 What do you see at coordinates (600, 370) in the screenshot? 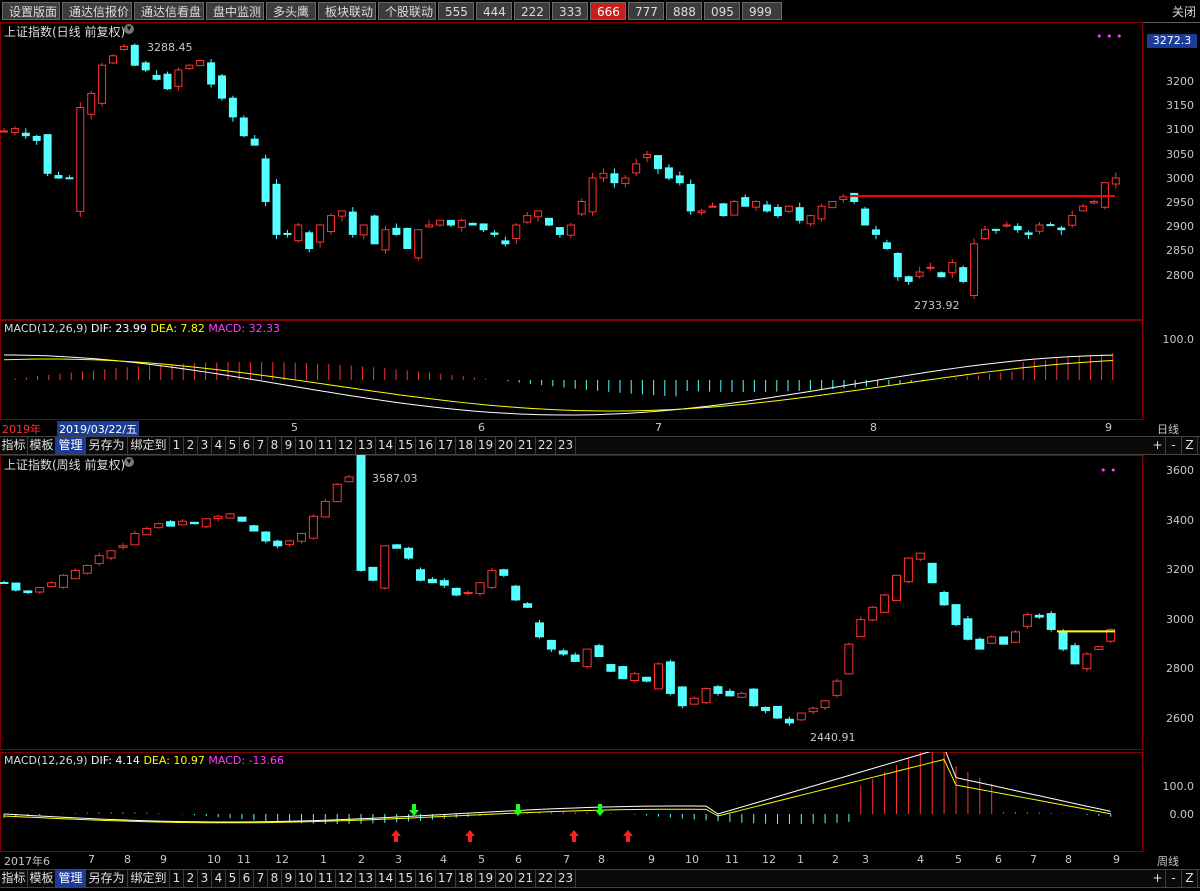
I see `daily-macd-chart` at bounding box center [600, 370].